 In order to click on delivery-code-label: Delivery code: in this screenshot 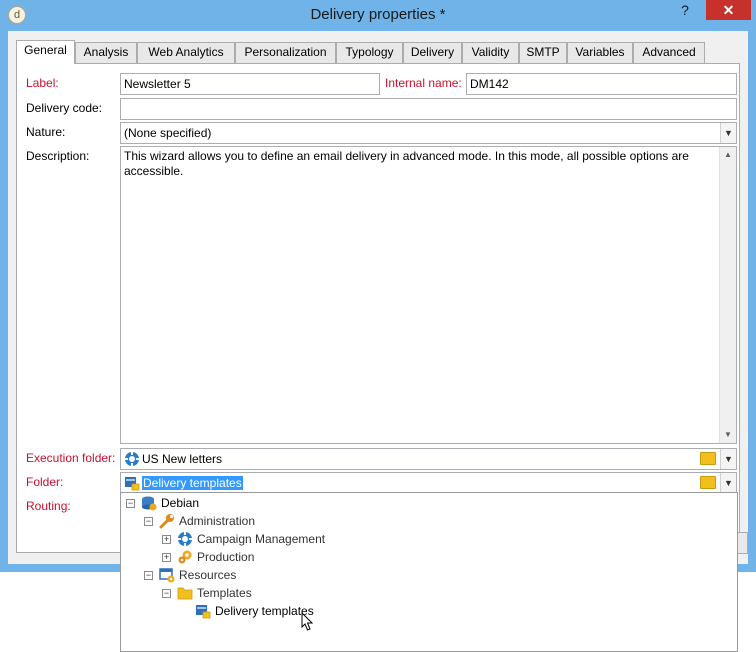, I will do `click(64, 108)`.